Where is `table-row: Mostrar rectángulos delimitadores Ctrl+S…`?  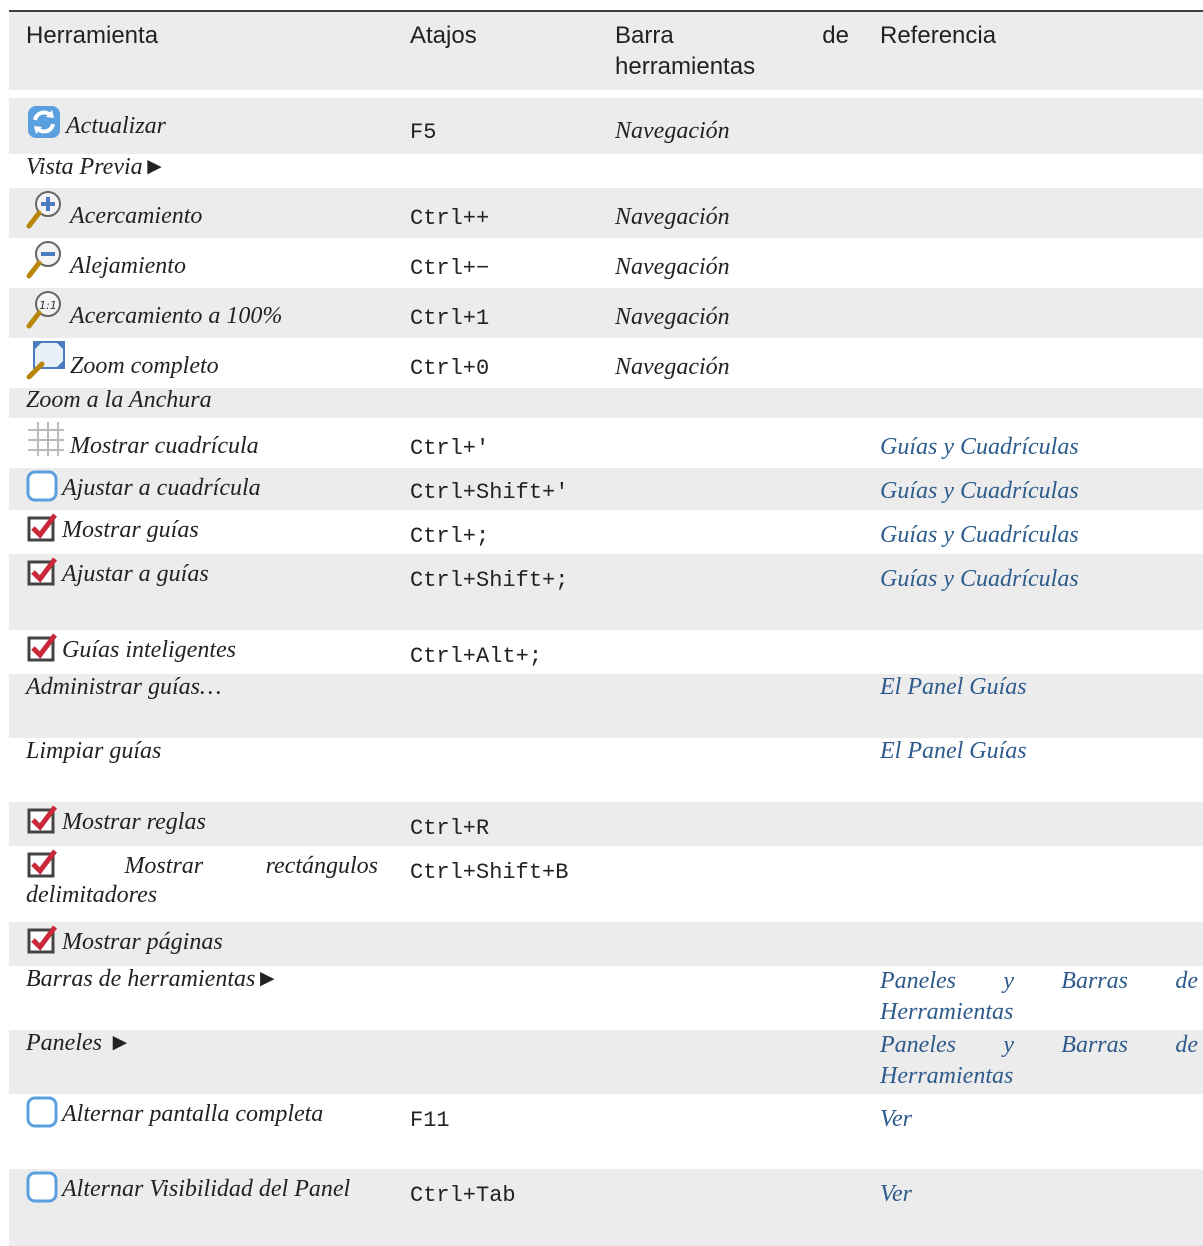 table-row: Mostrar rectángulos delimitadores Ctrl+S… is located at coordinates (606, 884).